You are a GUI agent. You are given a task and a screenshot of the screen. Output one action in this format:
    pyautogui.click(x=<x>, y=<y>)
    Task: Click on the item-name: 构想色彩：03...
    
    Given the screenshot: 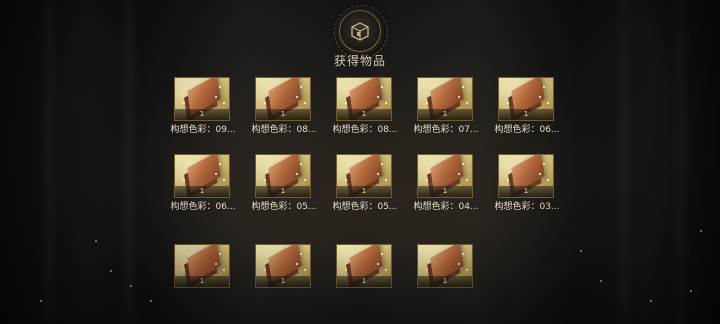 What is the action you would take?
    pyautogui.click(x=527, y=207)
    